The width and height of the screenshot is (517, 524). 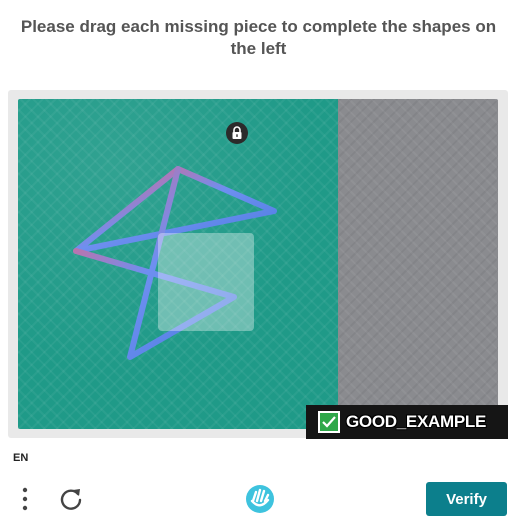 What do you see at coordinates (416, 421) in the screenshot?
I see `watermark-label: GOOD_EXAMPLE` at bounding box center [416, 421].